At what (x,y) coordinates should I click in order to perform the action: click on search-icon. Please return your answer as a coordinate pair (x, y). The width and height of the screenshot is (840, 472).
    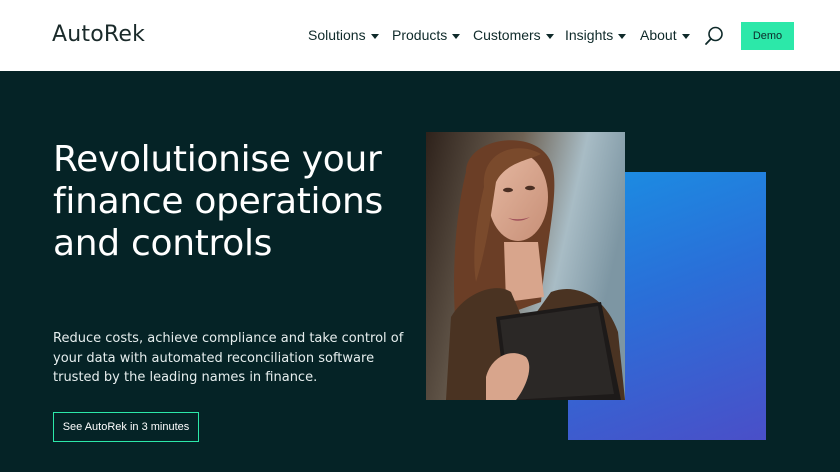
    Looking at the image, I should click on (714, 36).